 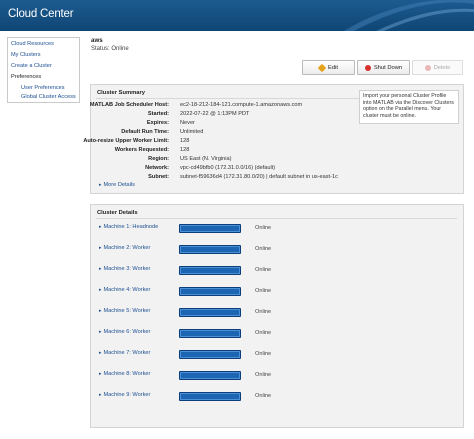 I want to click on summary-label: Default Run Time:, so click(x=145, y=132).